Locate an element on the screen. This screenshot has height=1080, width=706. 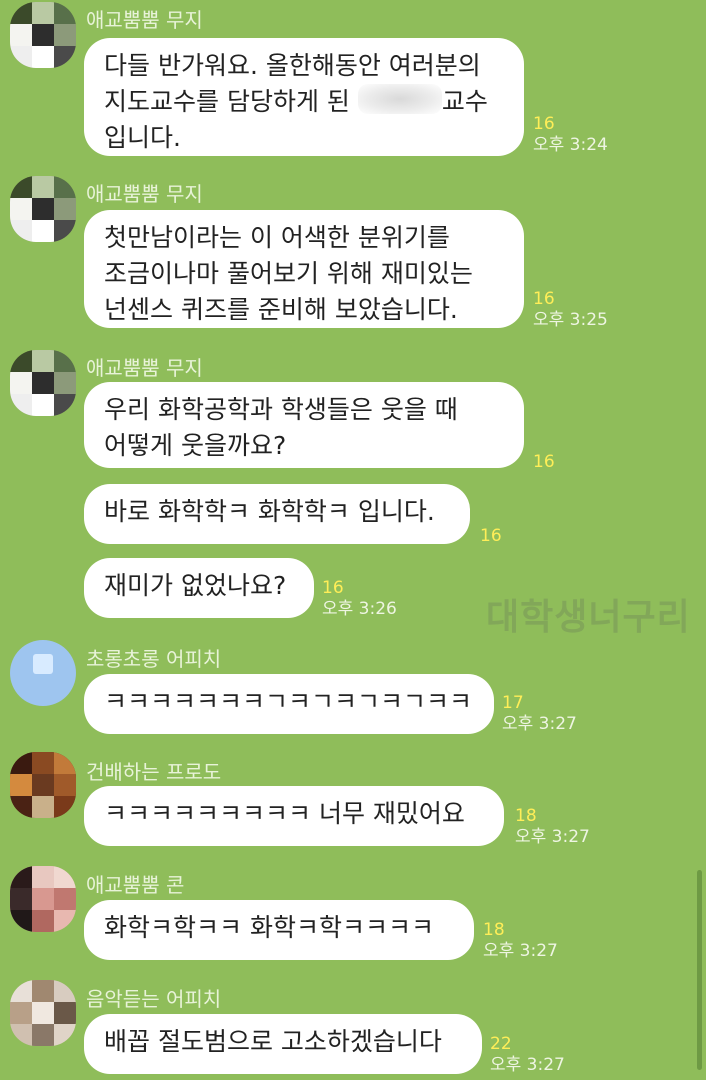
message-line: 넌센스 퀴즈를 준비해 보았습니다. is located at coordinates (281, 309).